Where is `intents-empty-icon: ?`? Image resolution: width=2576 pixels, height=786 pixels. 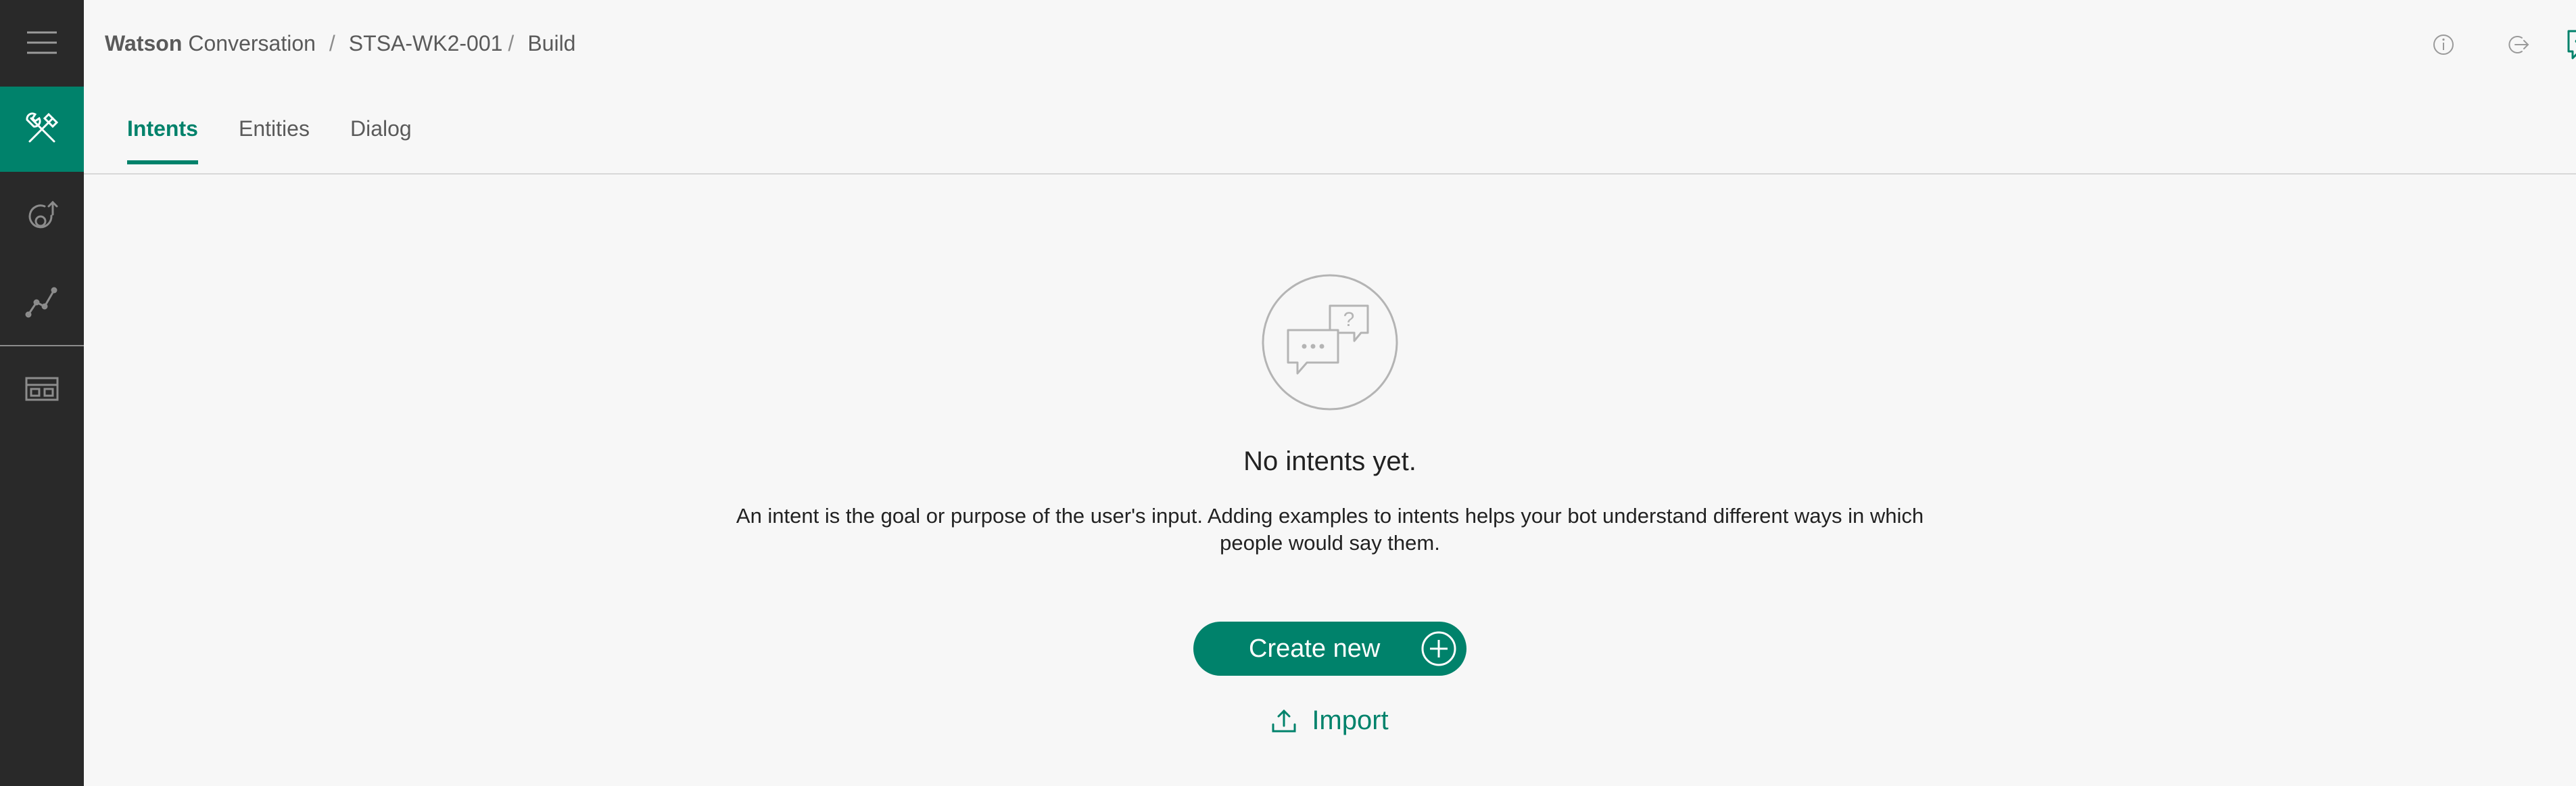 intents-empty-icon: ? is located at coordinates (1330, 343).